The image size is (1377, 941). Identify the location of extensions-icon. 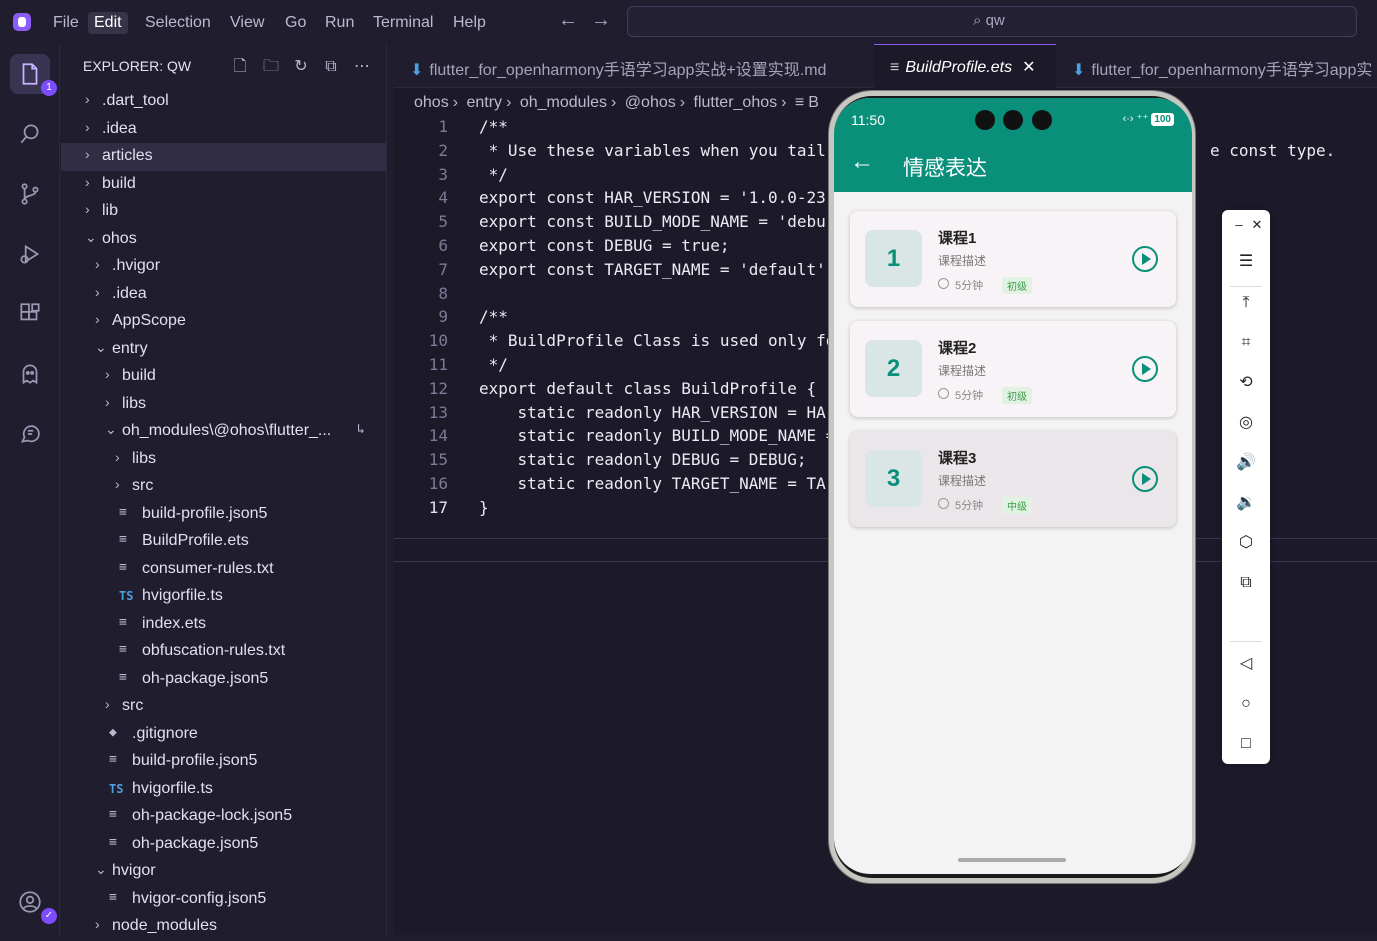
(30, 314).